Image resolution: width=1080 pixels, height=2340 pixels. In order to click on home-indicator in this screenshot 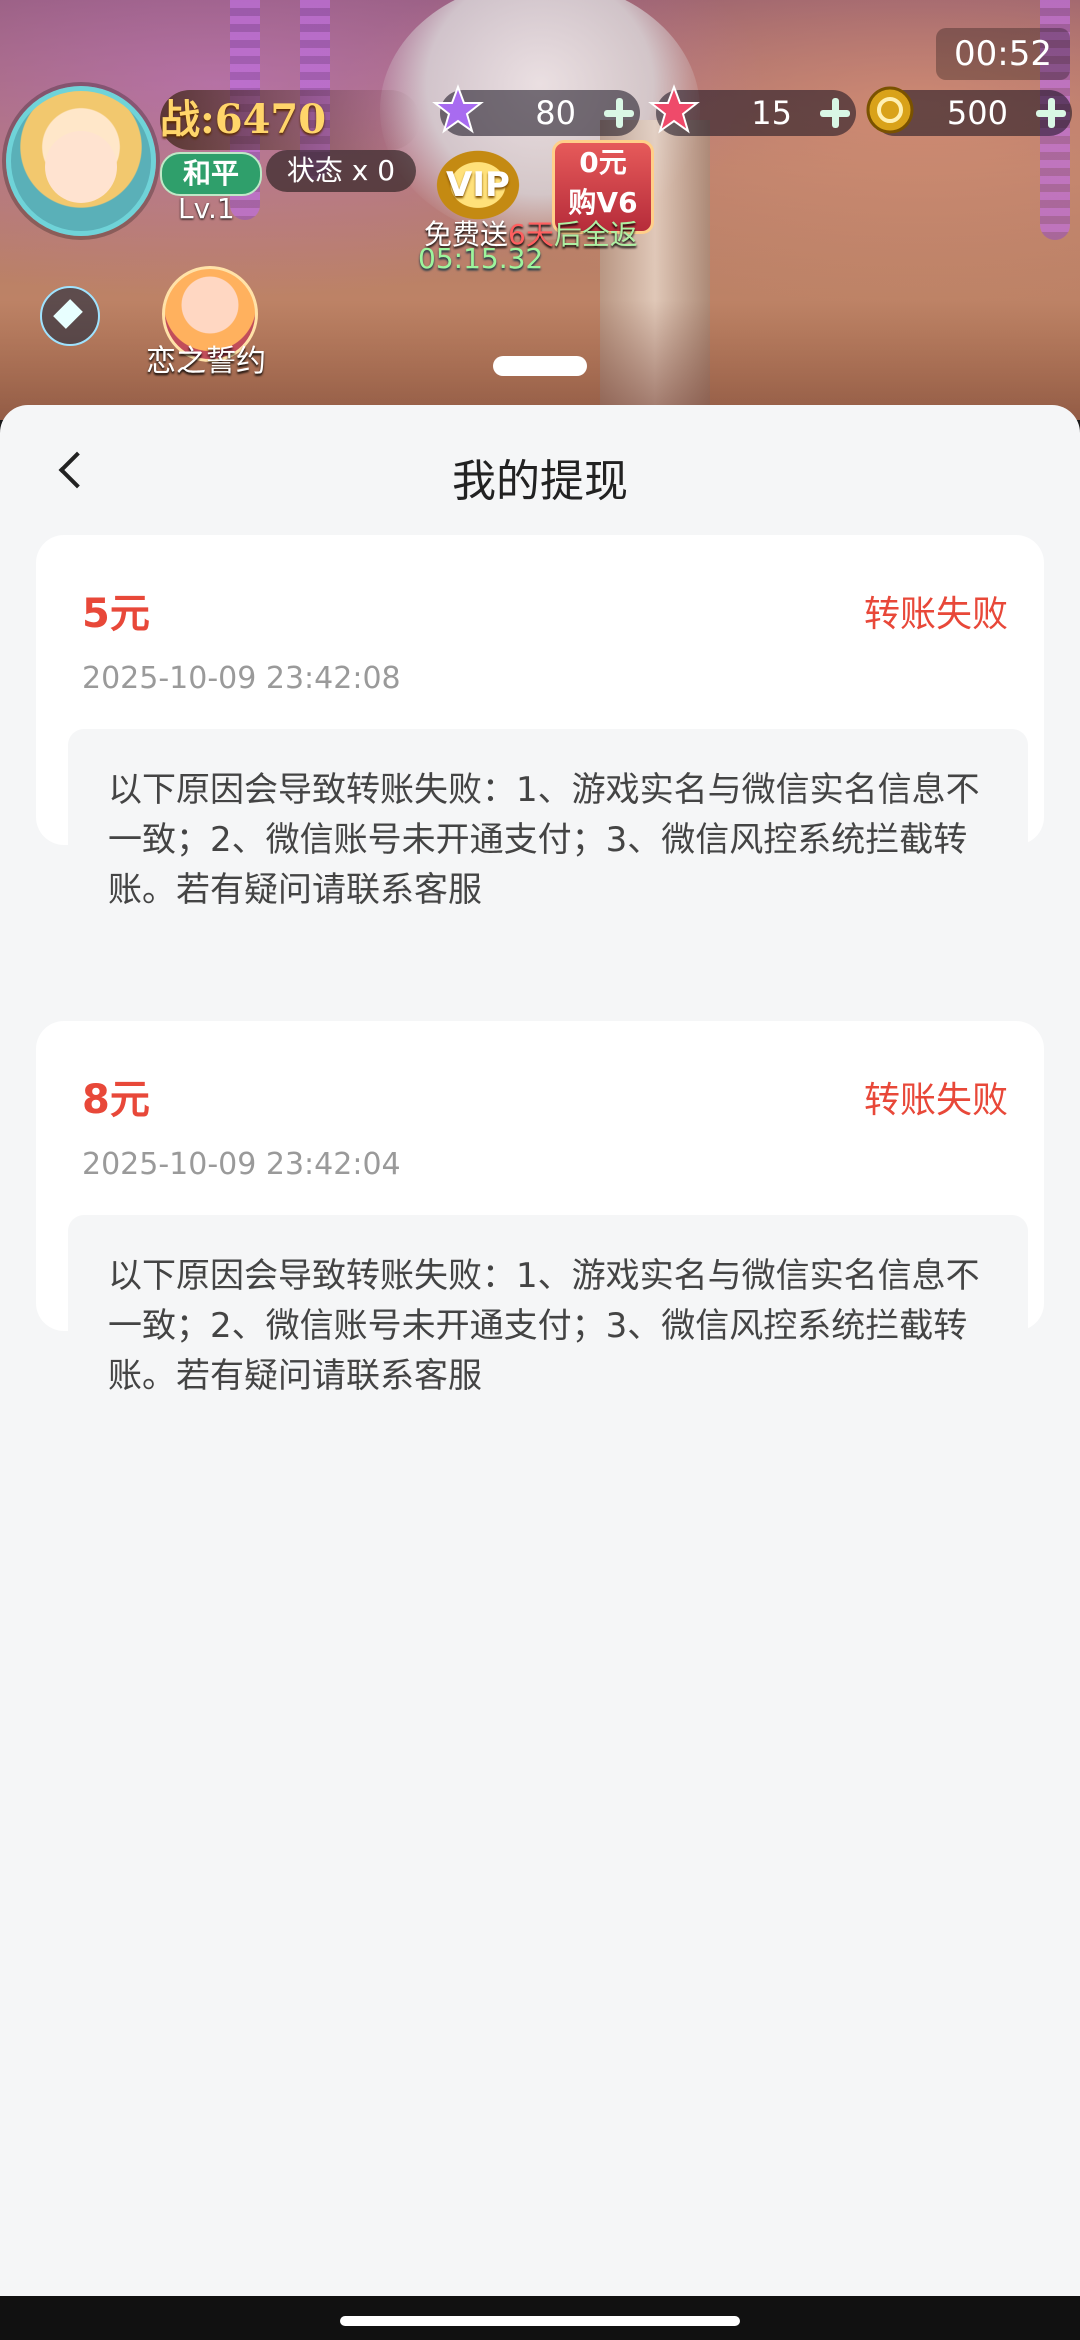, I will do `click(540, 2321)`.